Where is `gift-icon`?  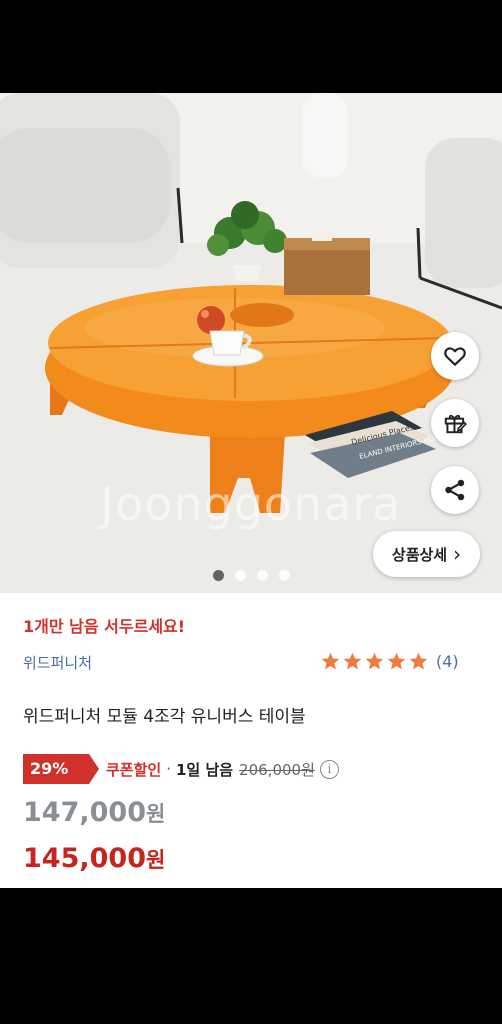
gift-icon is located at coordinates (455, 424).